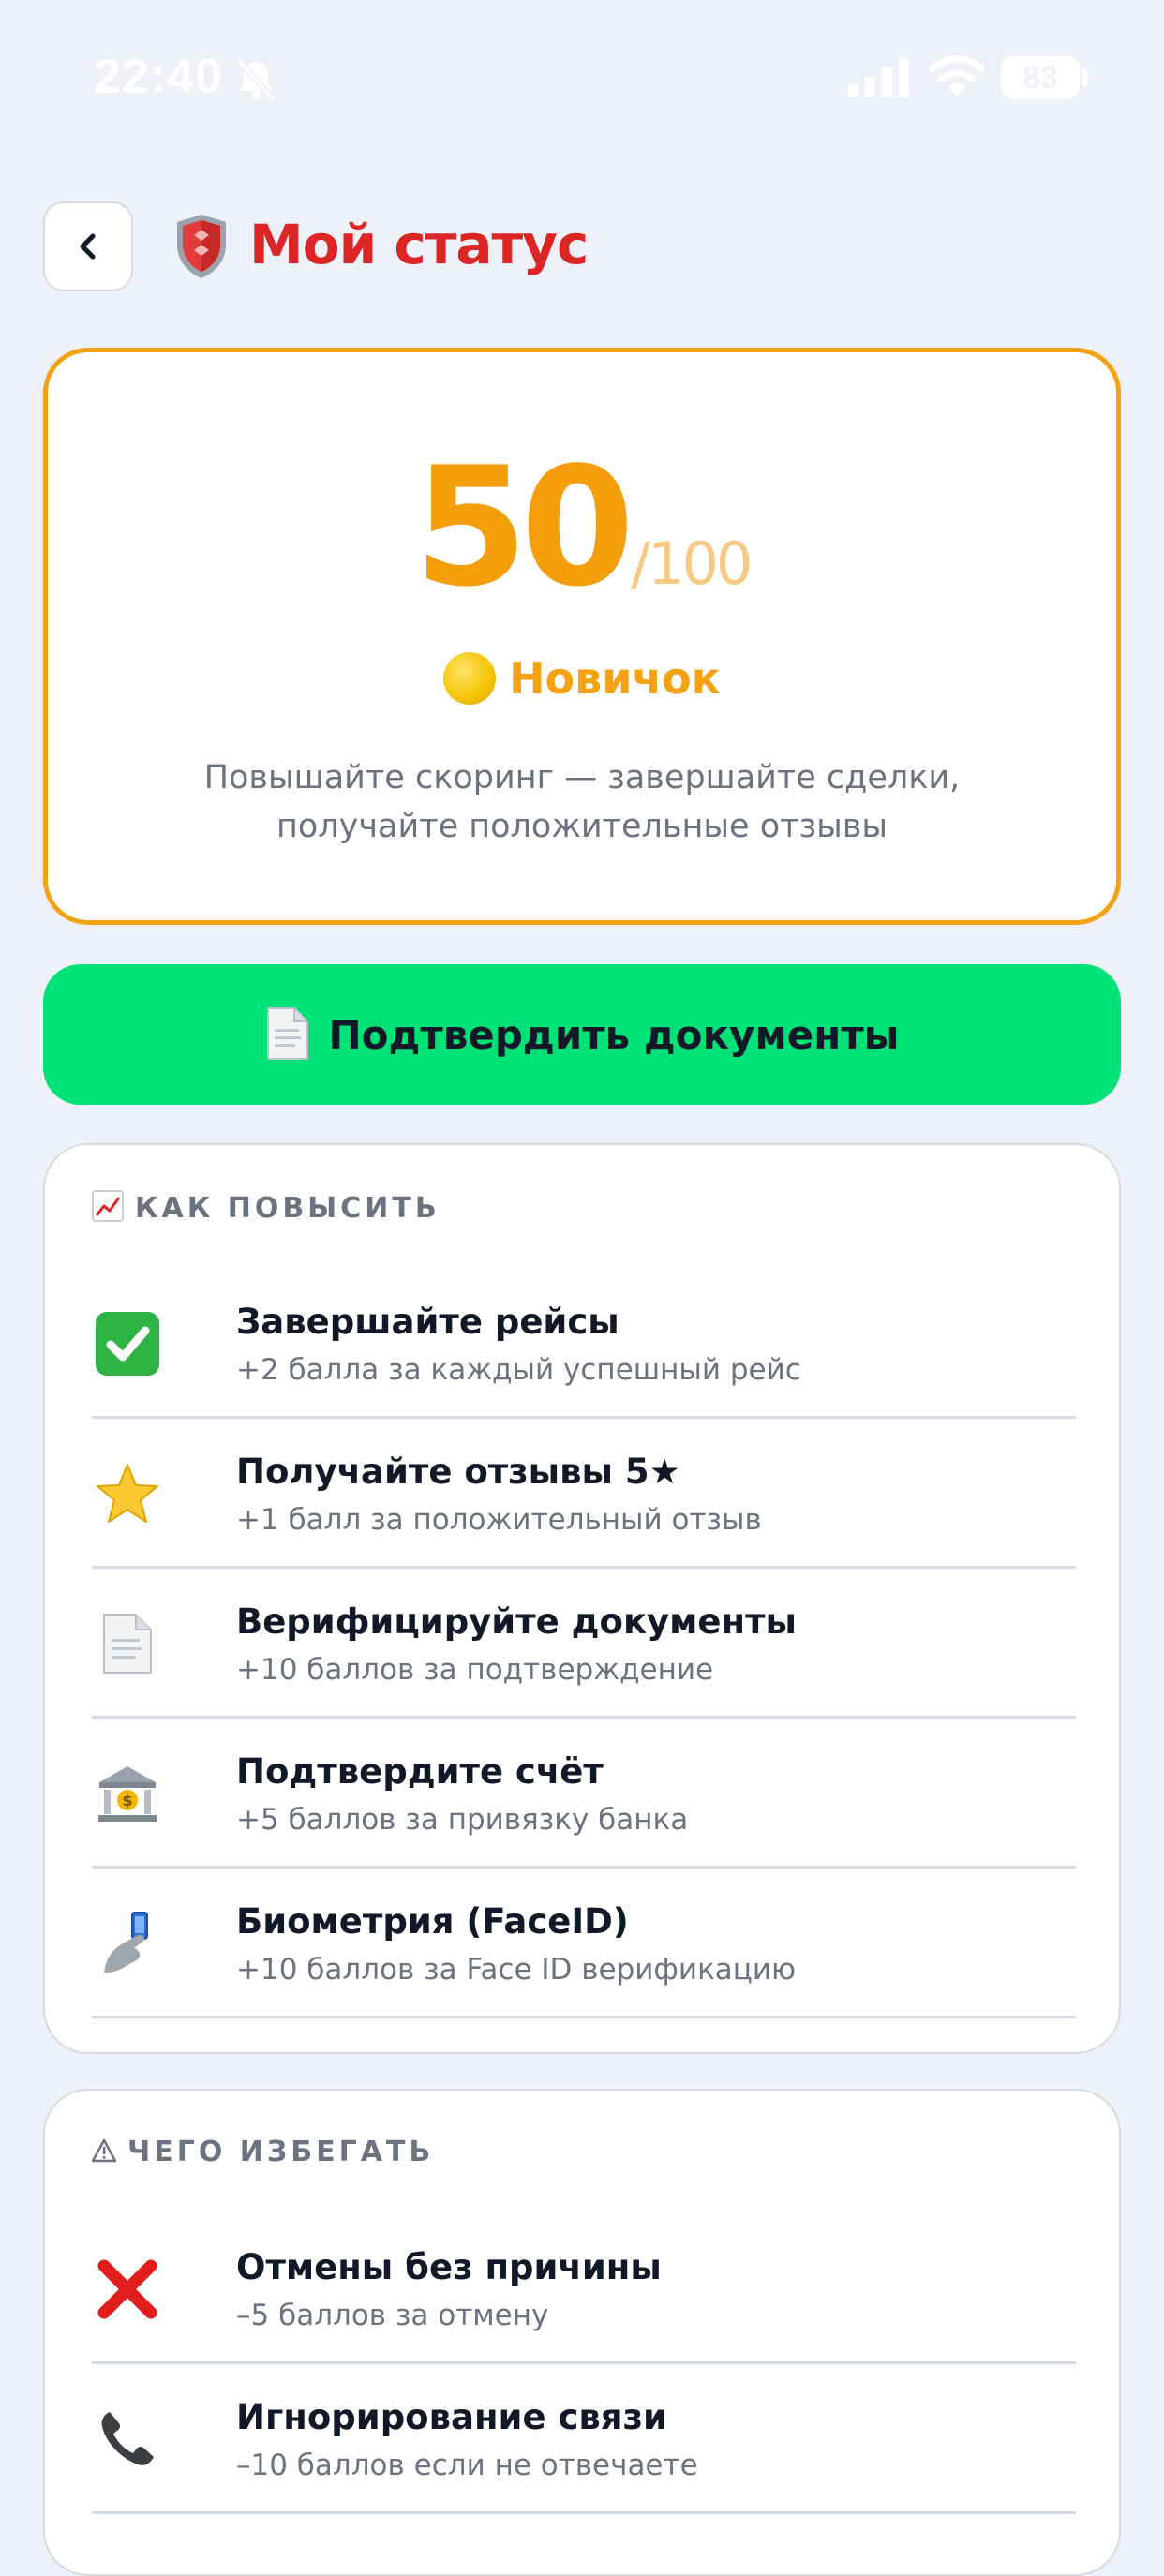 The width and height of the screenshot is (1164, 2576). I want to click on item-title: Биометрия (FaceID), so click(432, 1921).